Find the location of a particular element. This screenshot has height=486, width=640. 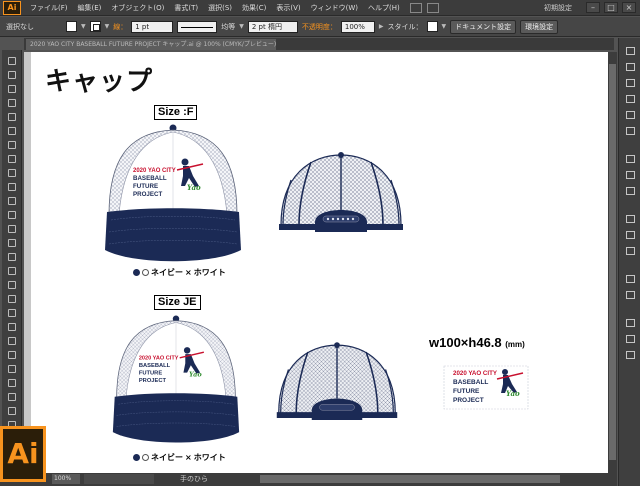

align-panel-icon is located at coordinates (630, 323).